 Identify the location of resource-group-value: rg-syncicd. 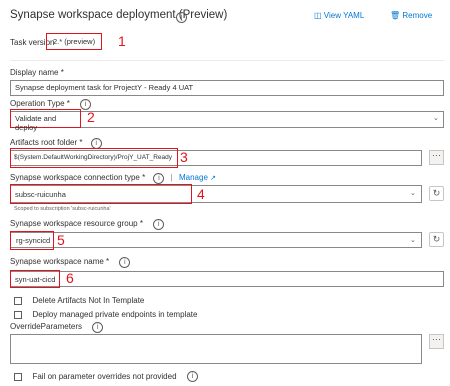
(33, 240).